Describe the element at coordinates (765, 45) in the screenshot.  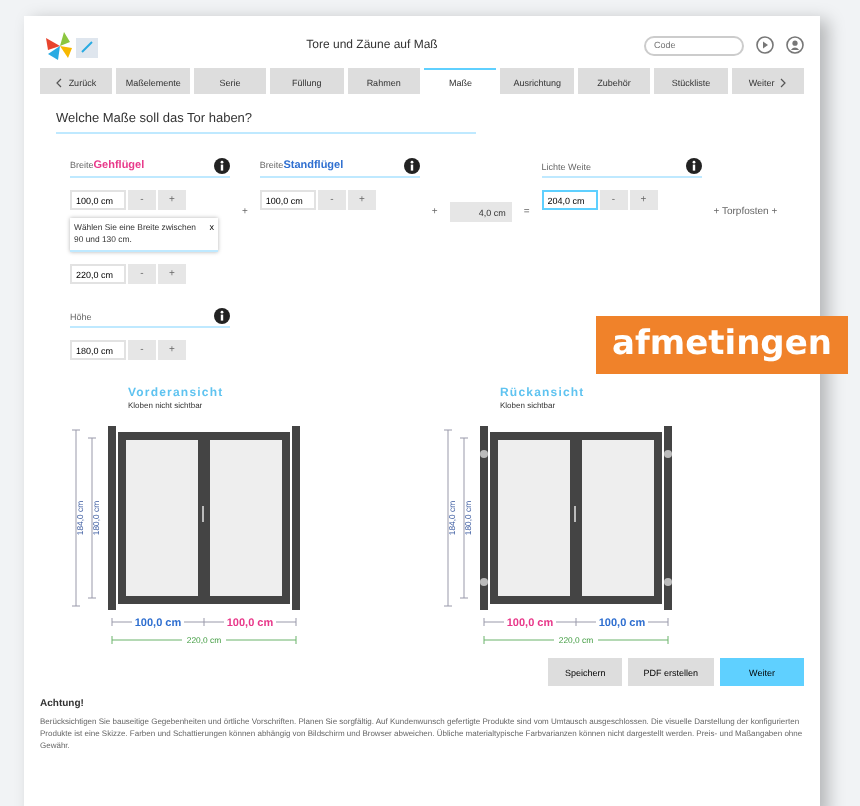
I see `play-icon` at that location.